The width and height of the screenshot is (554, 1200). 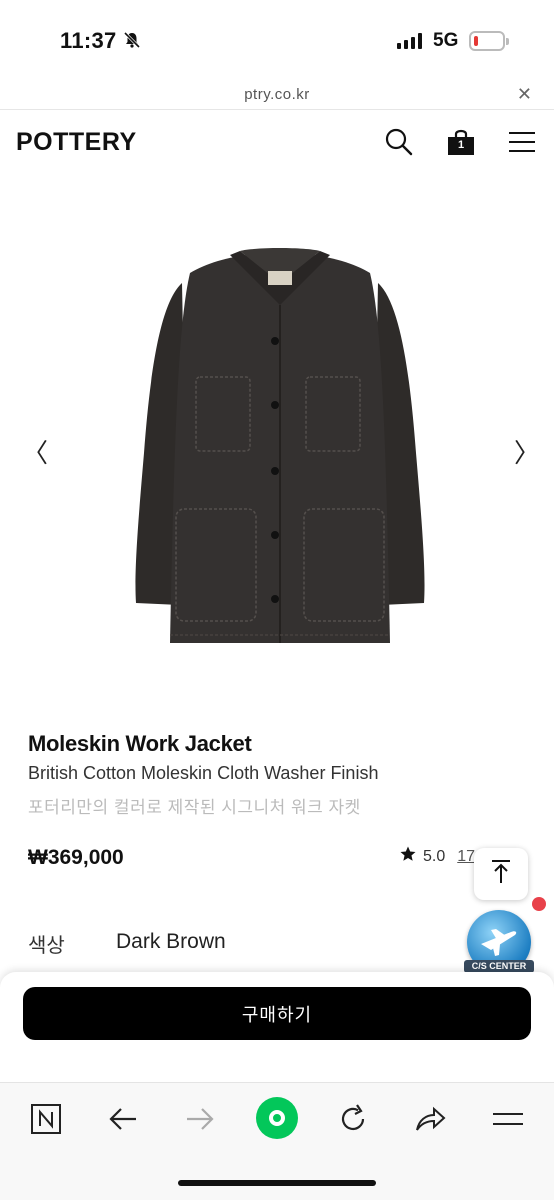 I want to click on star-icon, so click(x=408, y=856).